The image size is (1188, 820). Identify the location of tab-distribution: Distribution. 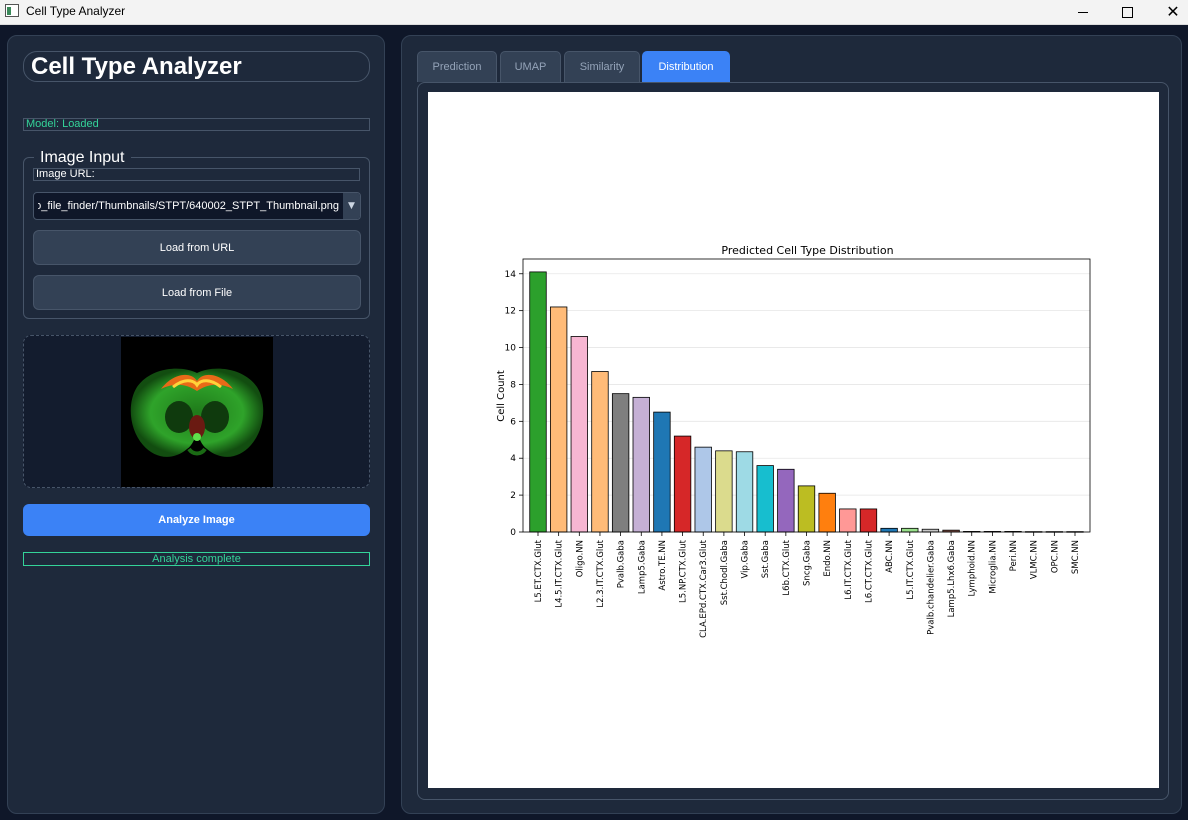
(686, 66).